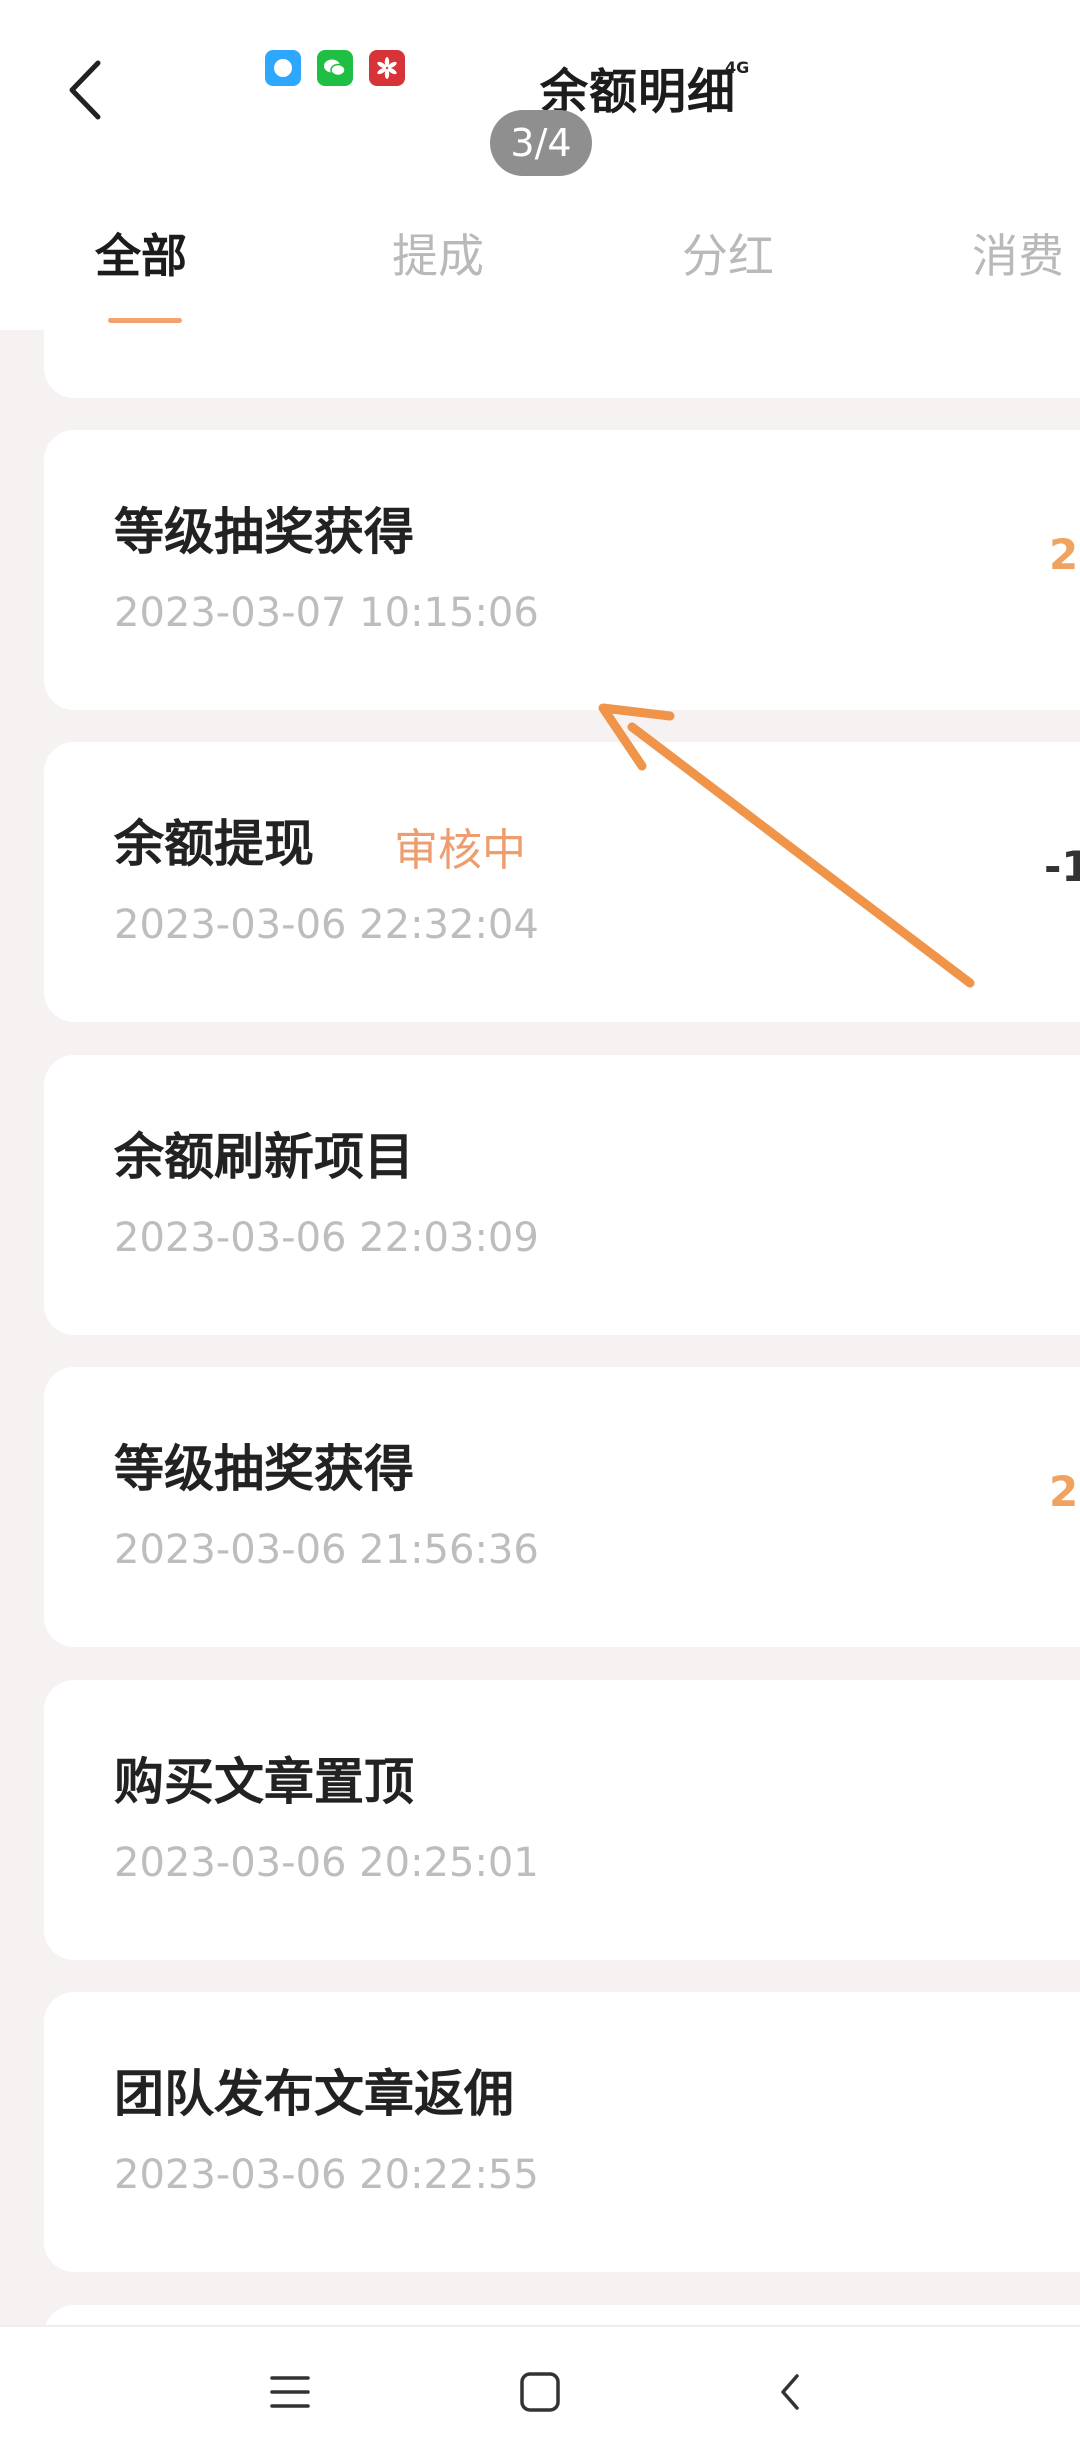  Describe the element at coordinates (145, 320) in the screenshot. I see `active-tab-indicator` at that location.